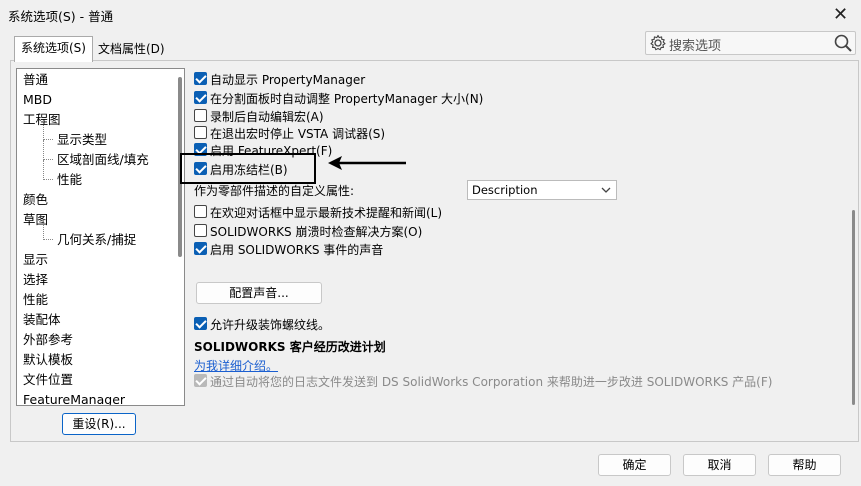  Describe the element at coordinates (430, 15) in the screenshot. I see `title-bar: 系统选项(S) - 普通 ✕` at that location.